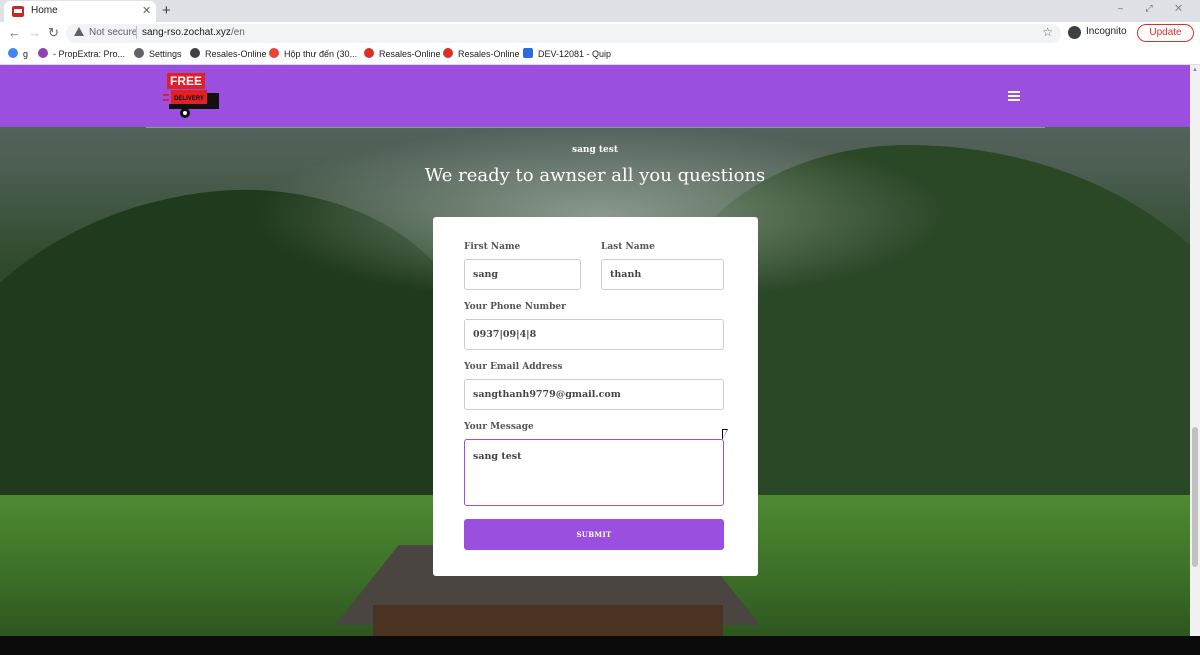 The height and width of the screenshot is (655, 1200). What do you see at coordinates (628, 247) in the screenshot?
I see `last-name-label: Last Name` at bounding box center [628, 247].